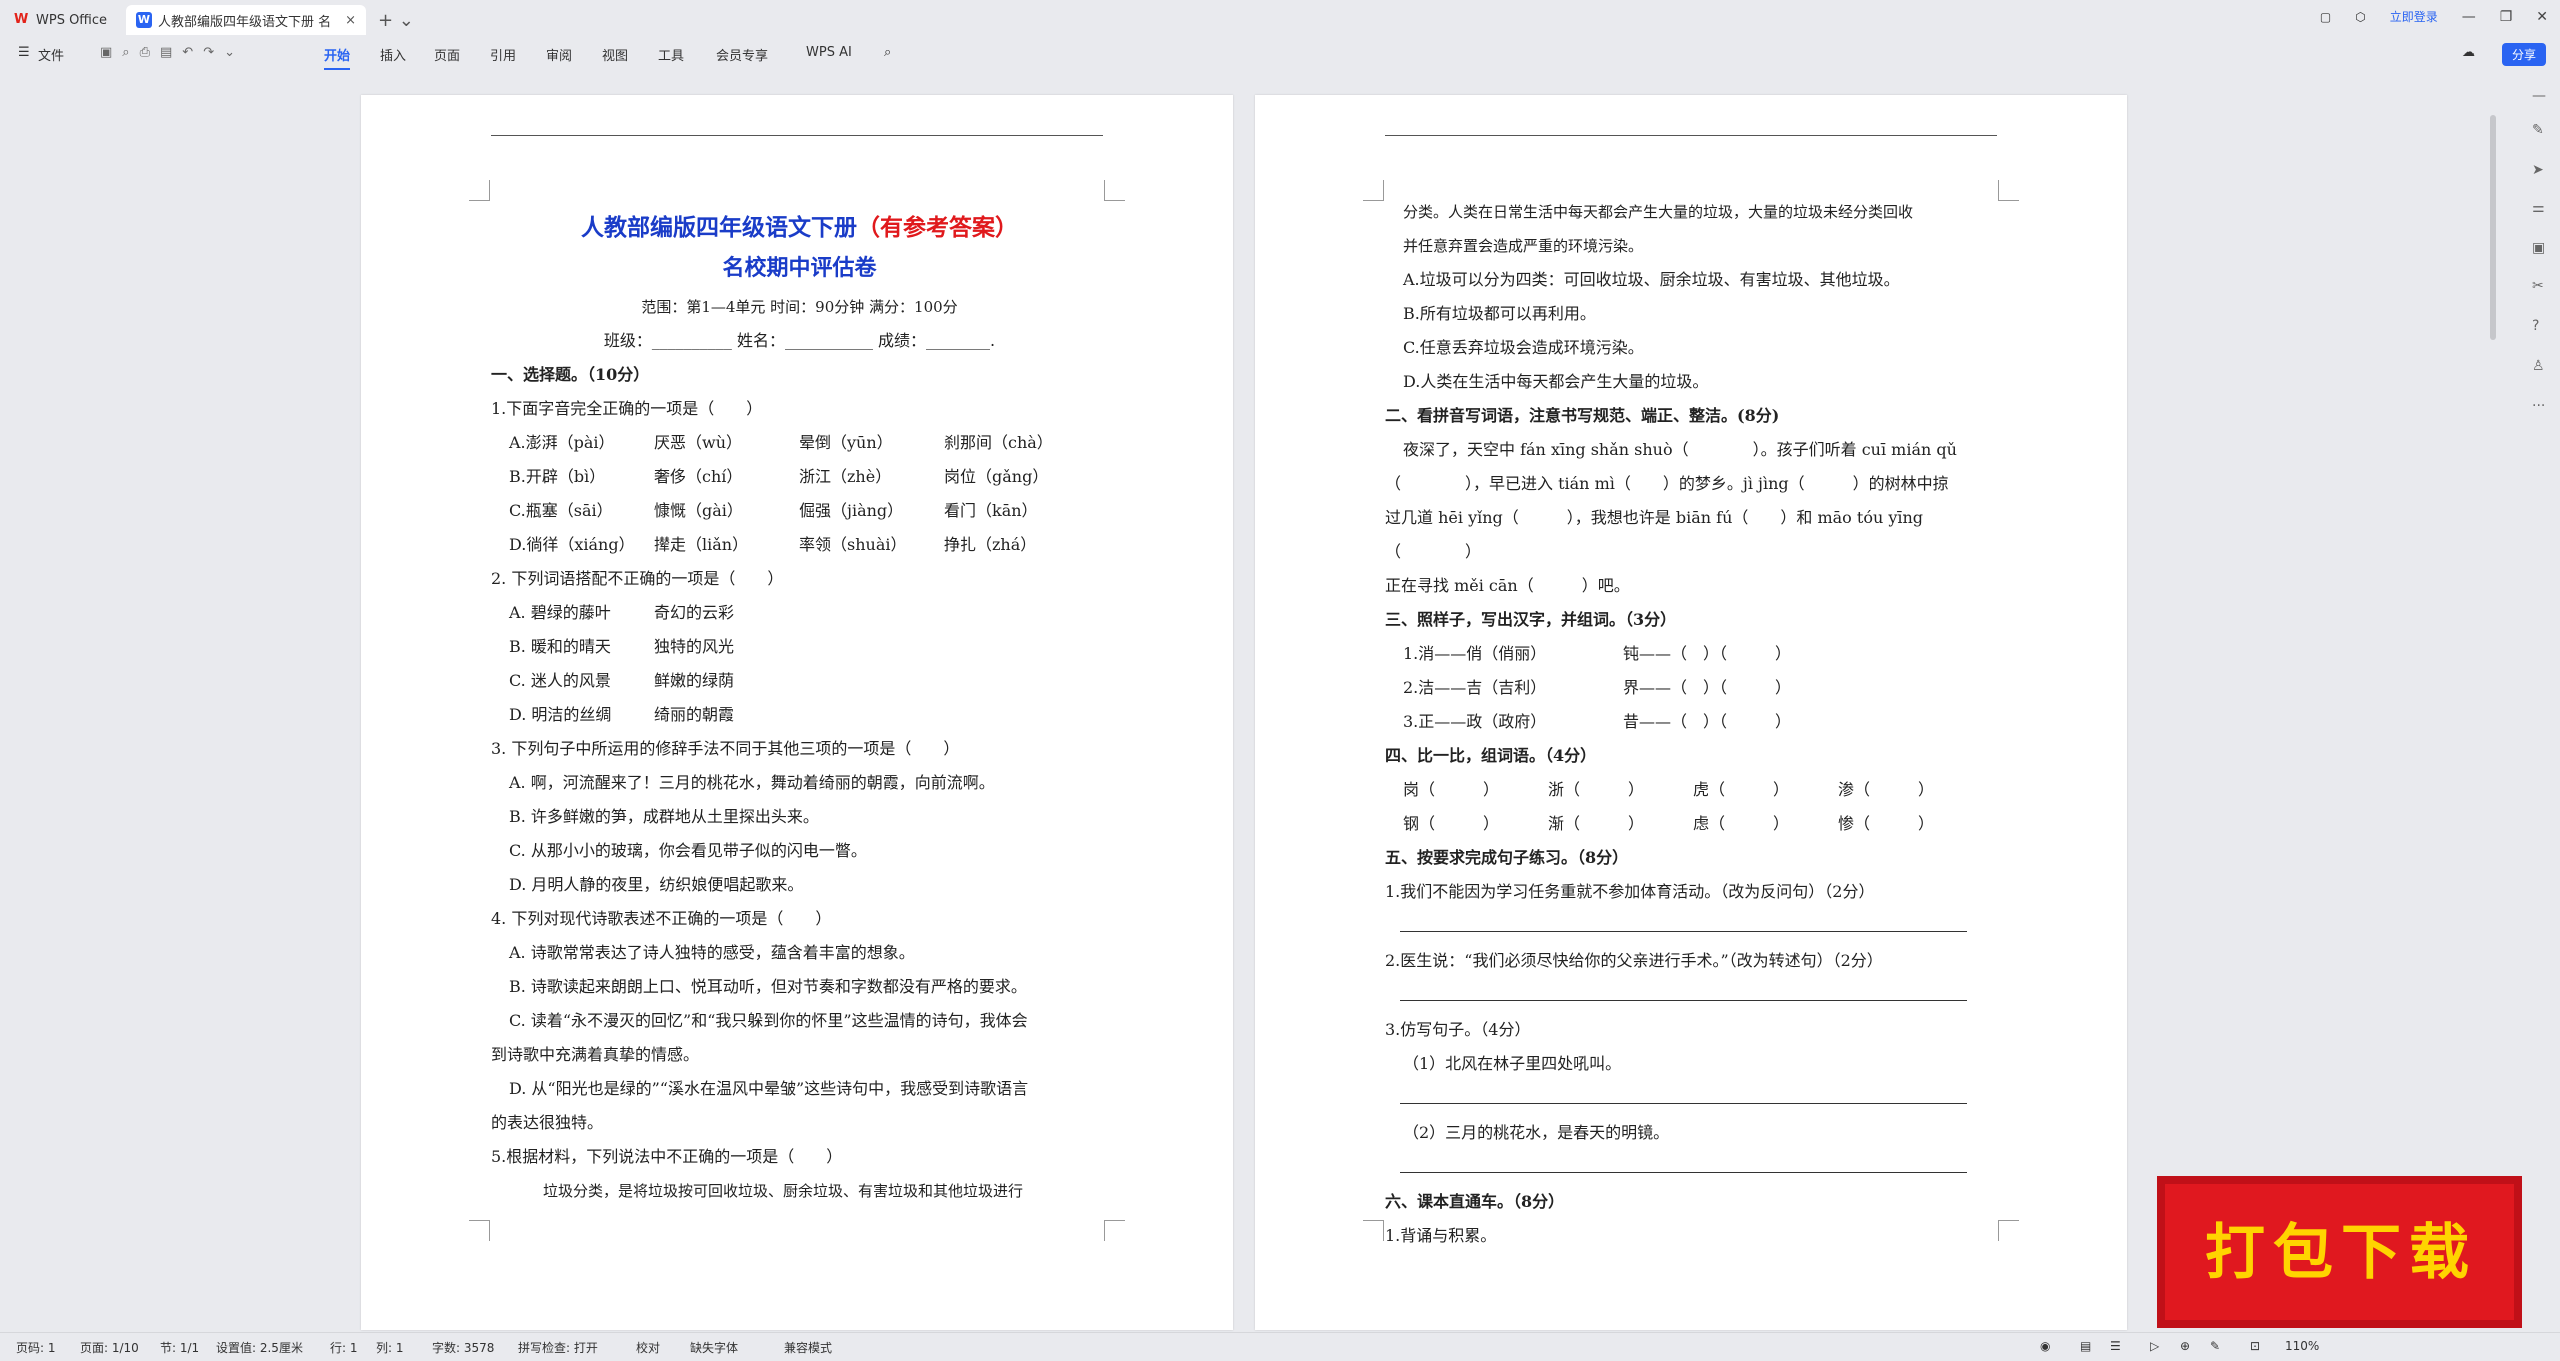 Image resolution: width=2560 pixels, height=1361 pixels. What do you see at coordinates (2325, 17) in the screenshot?
I see `window-layout-icon: ▢` at bounding box center [2325, 17].